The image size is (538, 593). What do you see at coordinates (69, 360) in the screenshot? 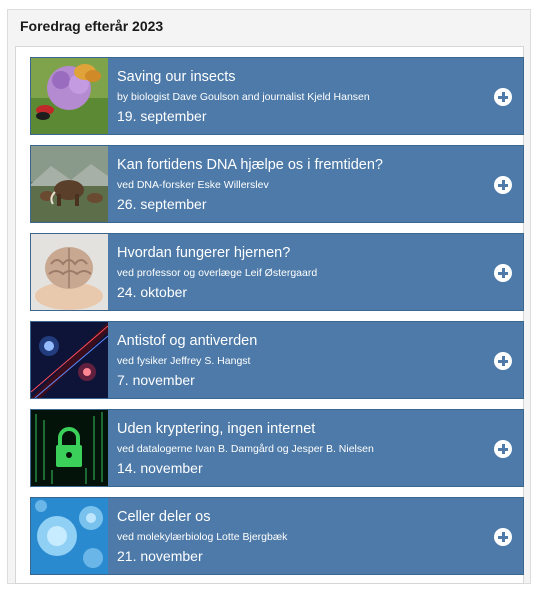
I see `lecture-thumbnail-particles` at bounding box center [69, 360].